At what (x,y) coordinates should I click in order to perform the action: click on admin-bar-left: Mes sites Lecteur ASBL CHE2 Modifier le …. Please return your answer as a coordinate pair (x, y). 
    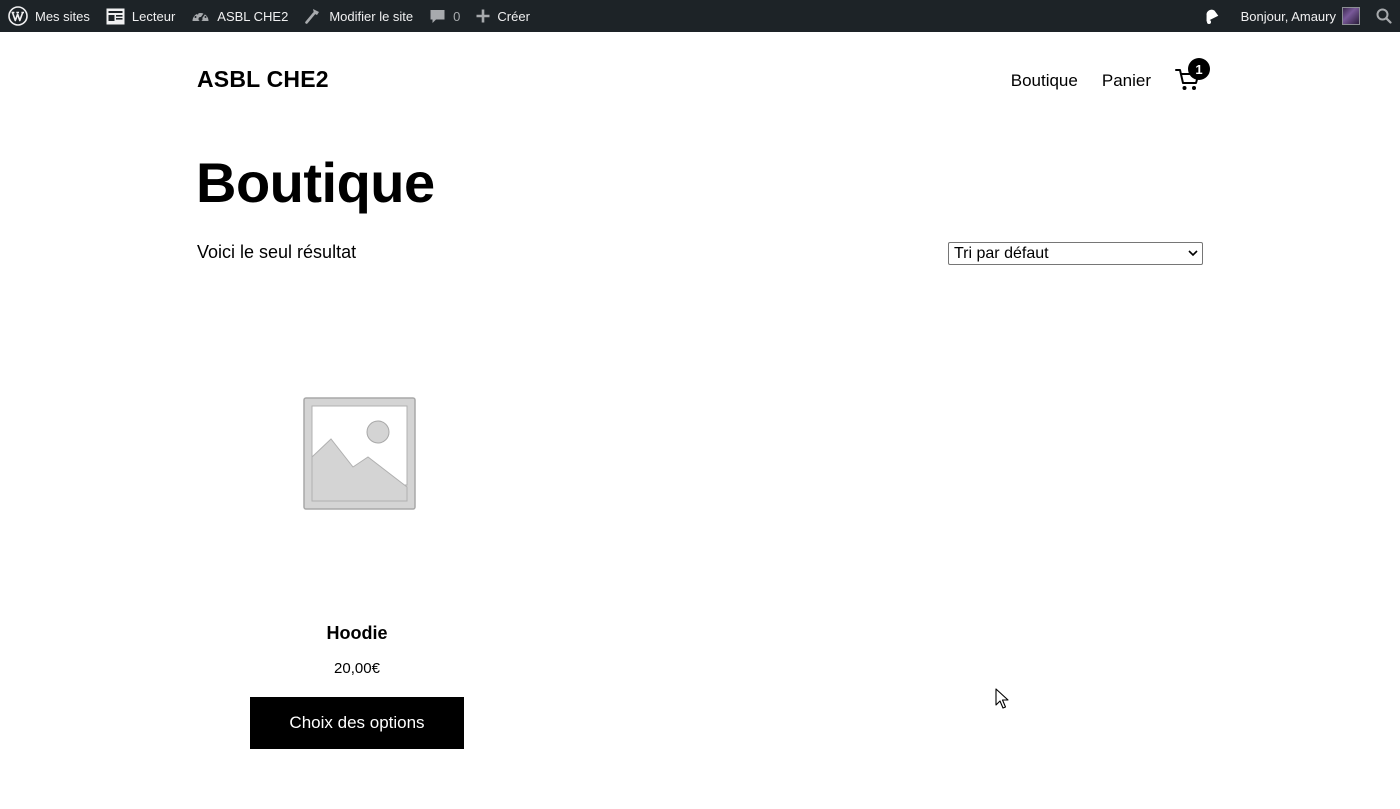
    Looking at the image, I should click on (269, 16).